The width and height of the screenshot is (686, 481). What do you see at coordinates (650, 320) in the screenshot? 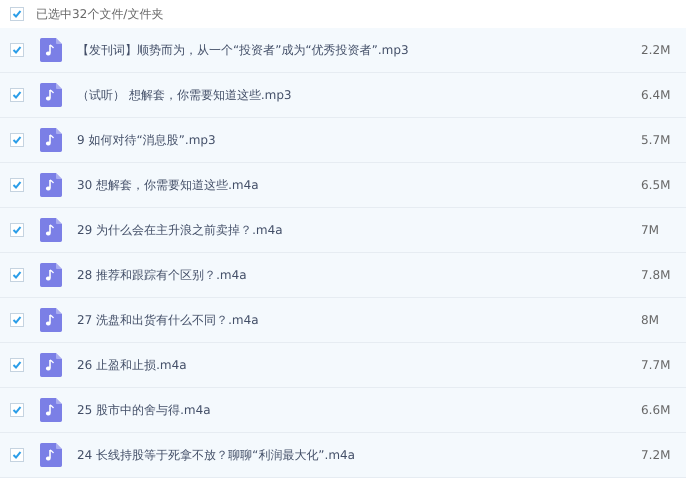
I see `file-size: 8M` at bounding box center [650, 320].